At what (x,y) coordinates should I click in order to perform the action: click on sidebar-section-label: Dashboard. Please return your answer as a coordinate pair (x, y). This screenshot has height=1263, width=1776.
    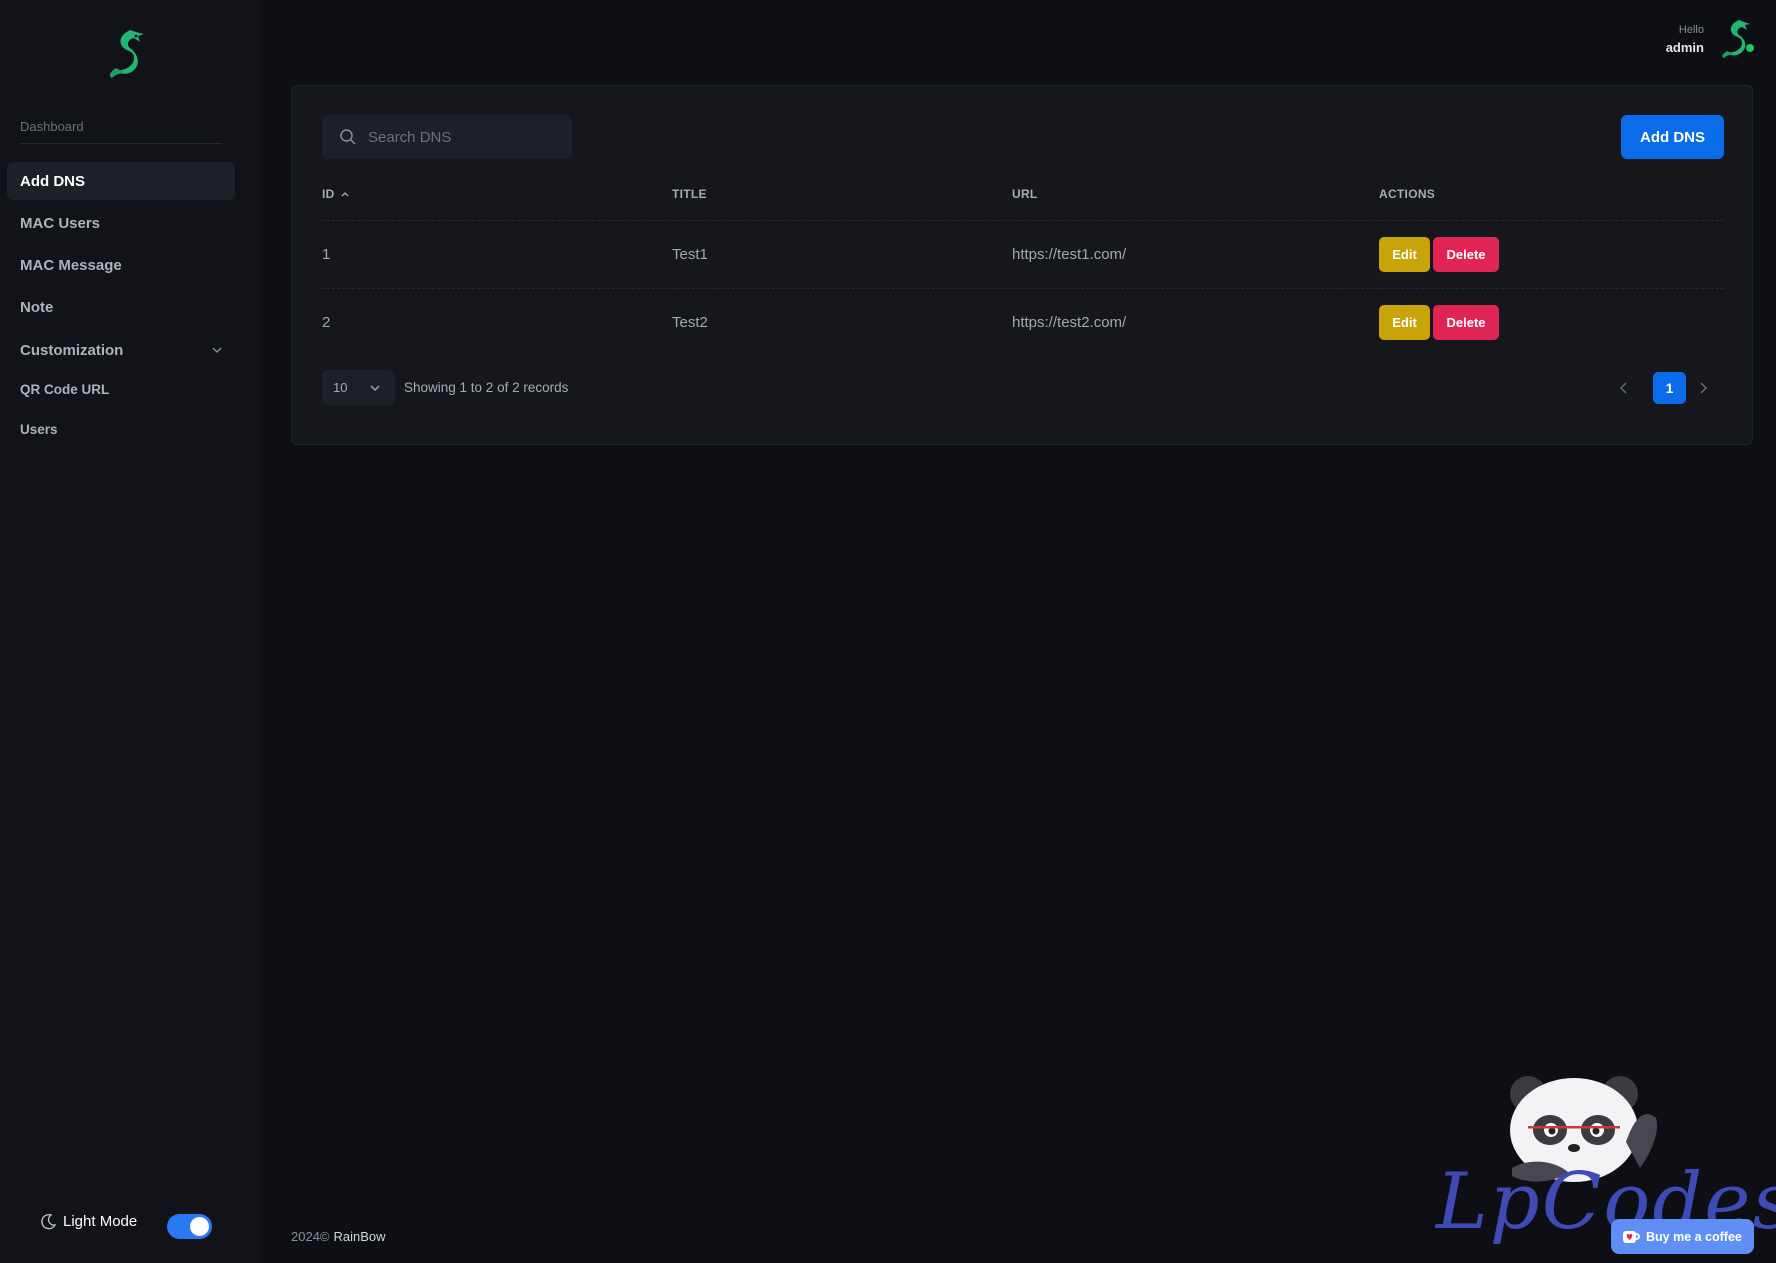
    Looking at the image, I should click on (121, 131).